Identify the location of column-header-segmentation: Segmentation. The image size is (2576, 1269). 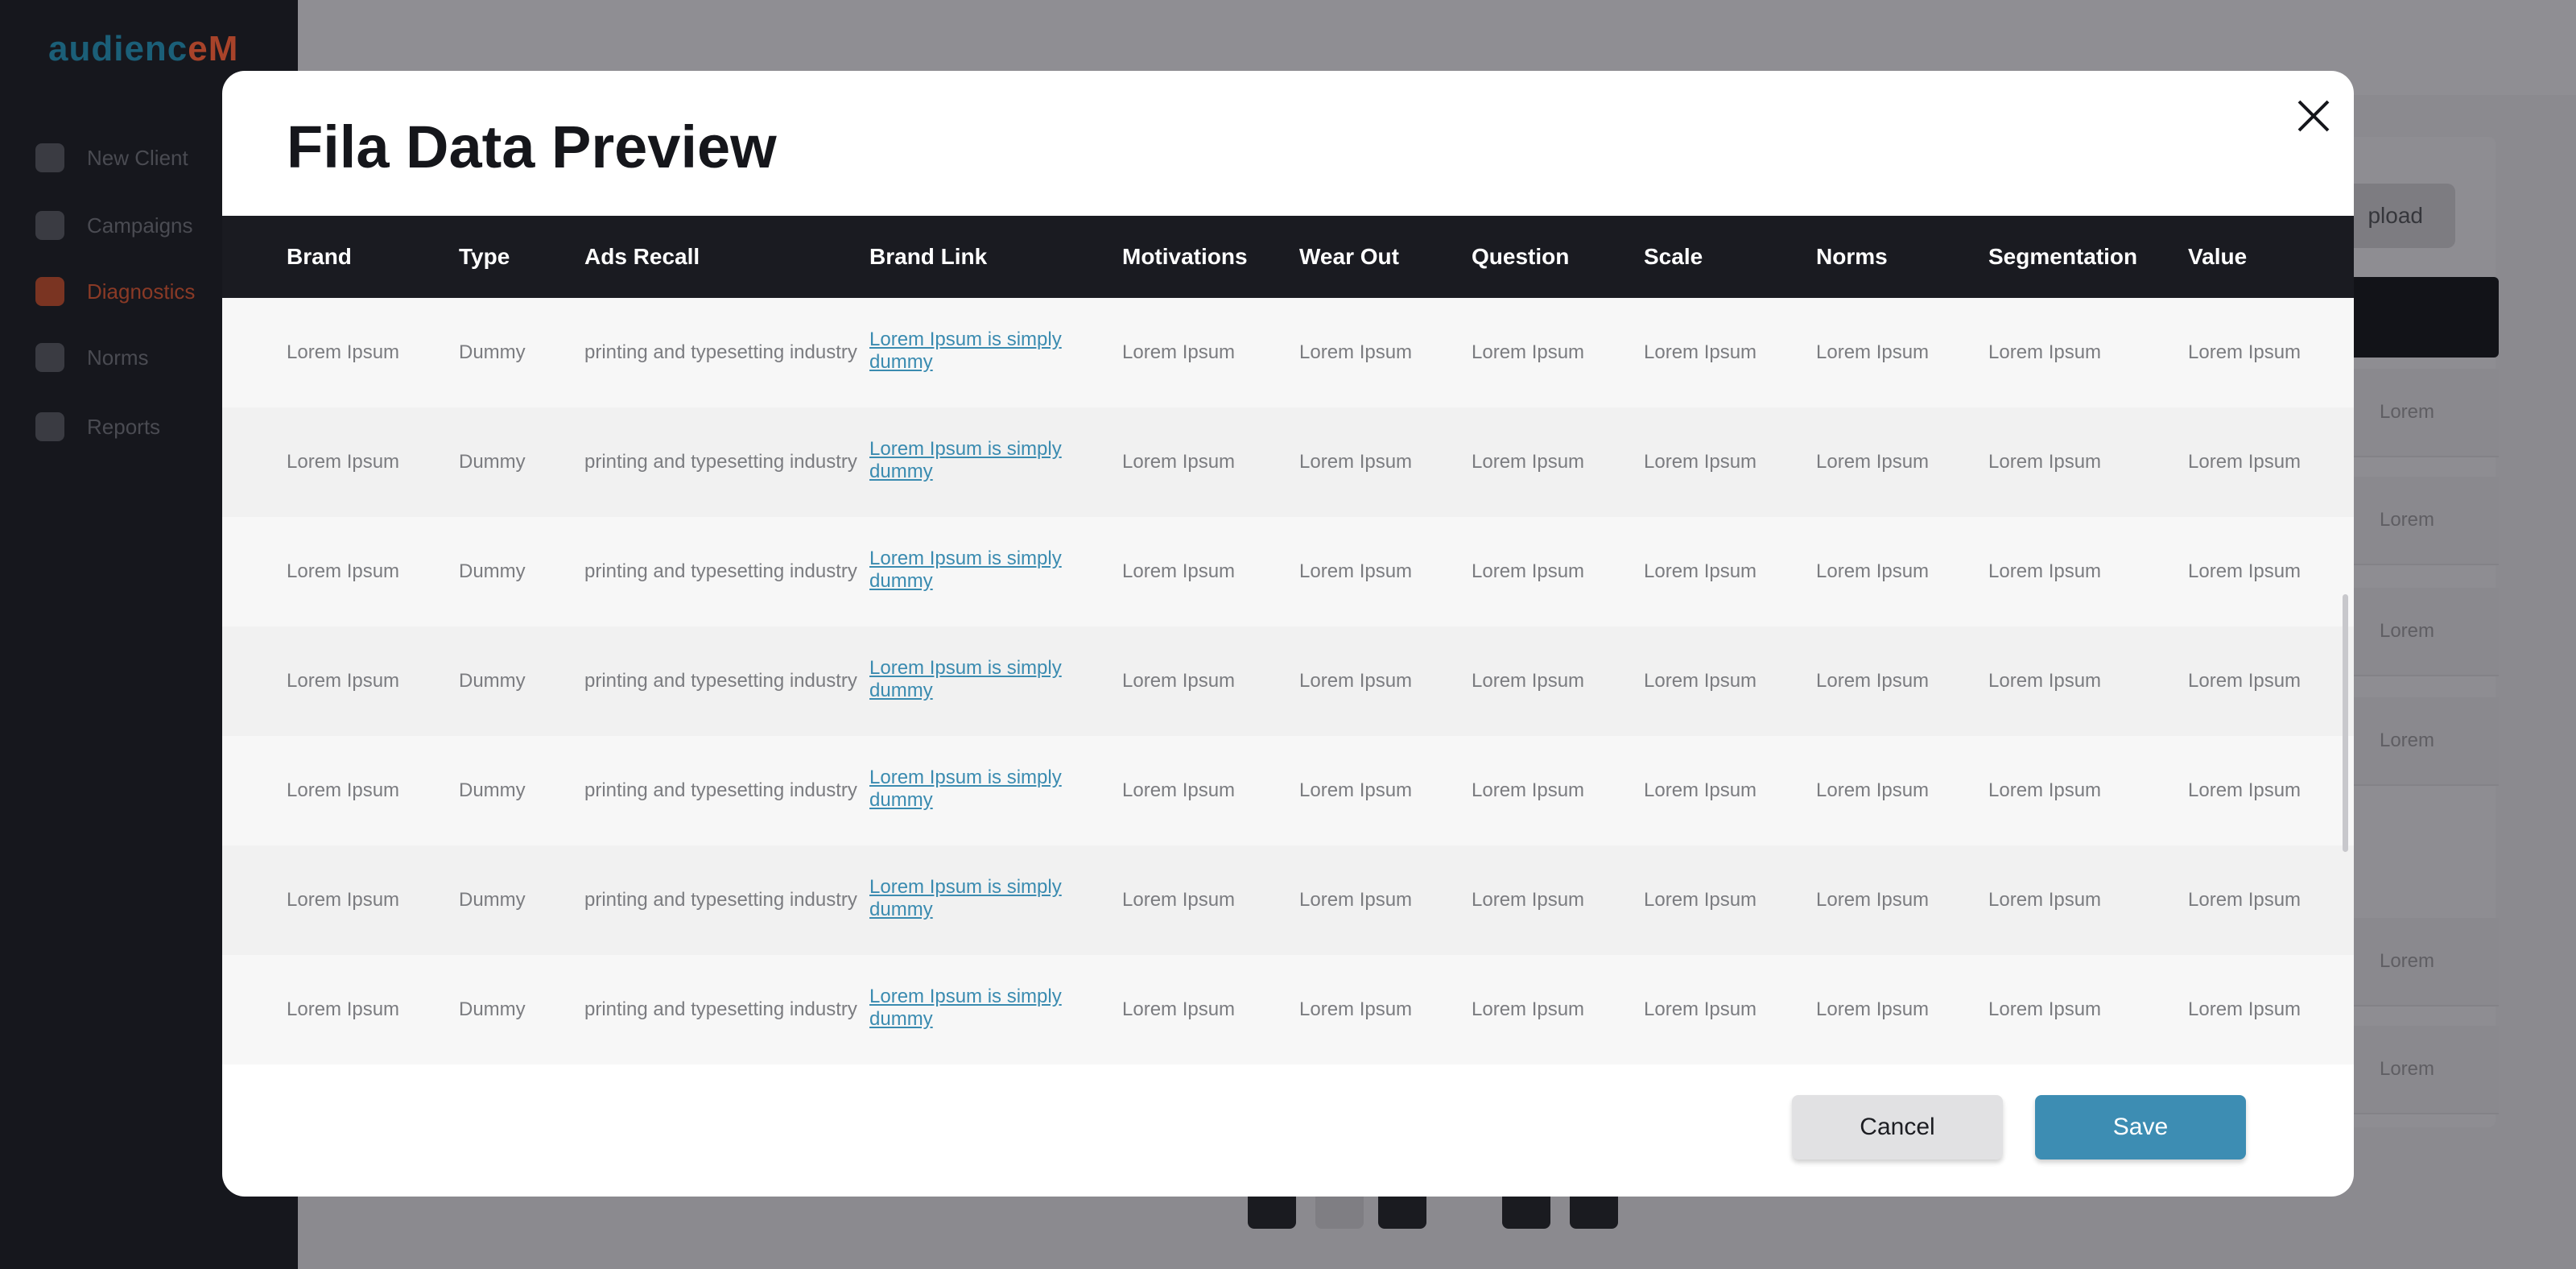
(2088, 257).